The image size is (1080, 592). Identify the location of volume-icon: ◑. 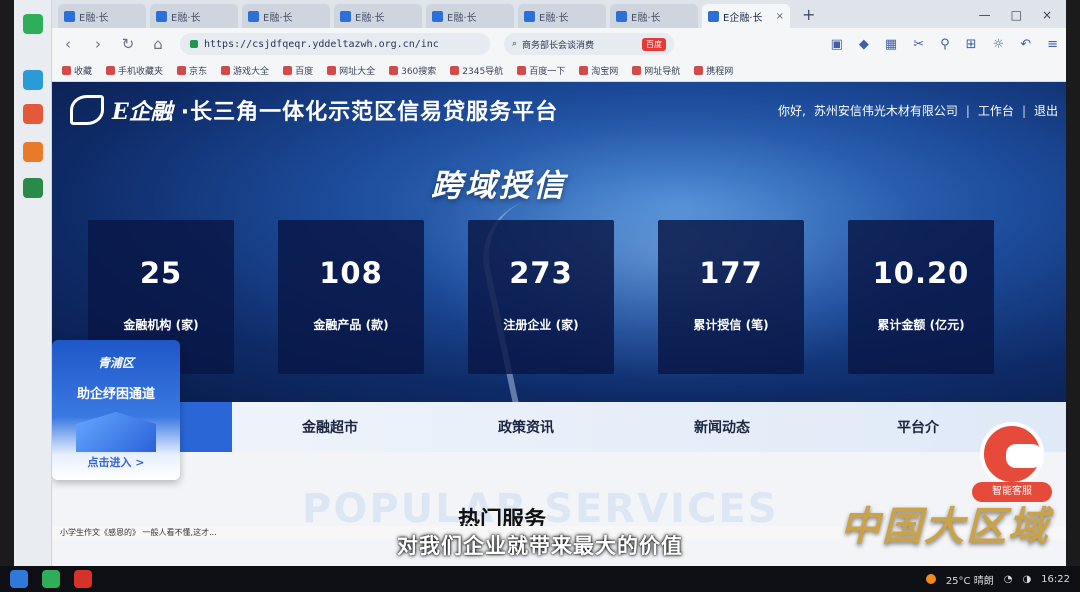
(1026, 579).